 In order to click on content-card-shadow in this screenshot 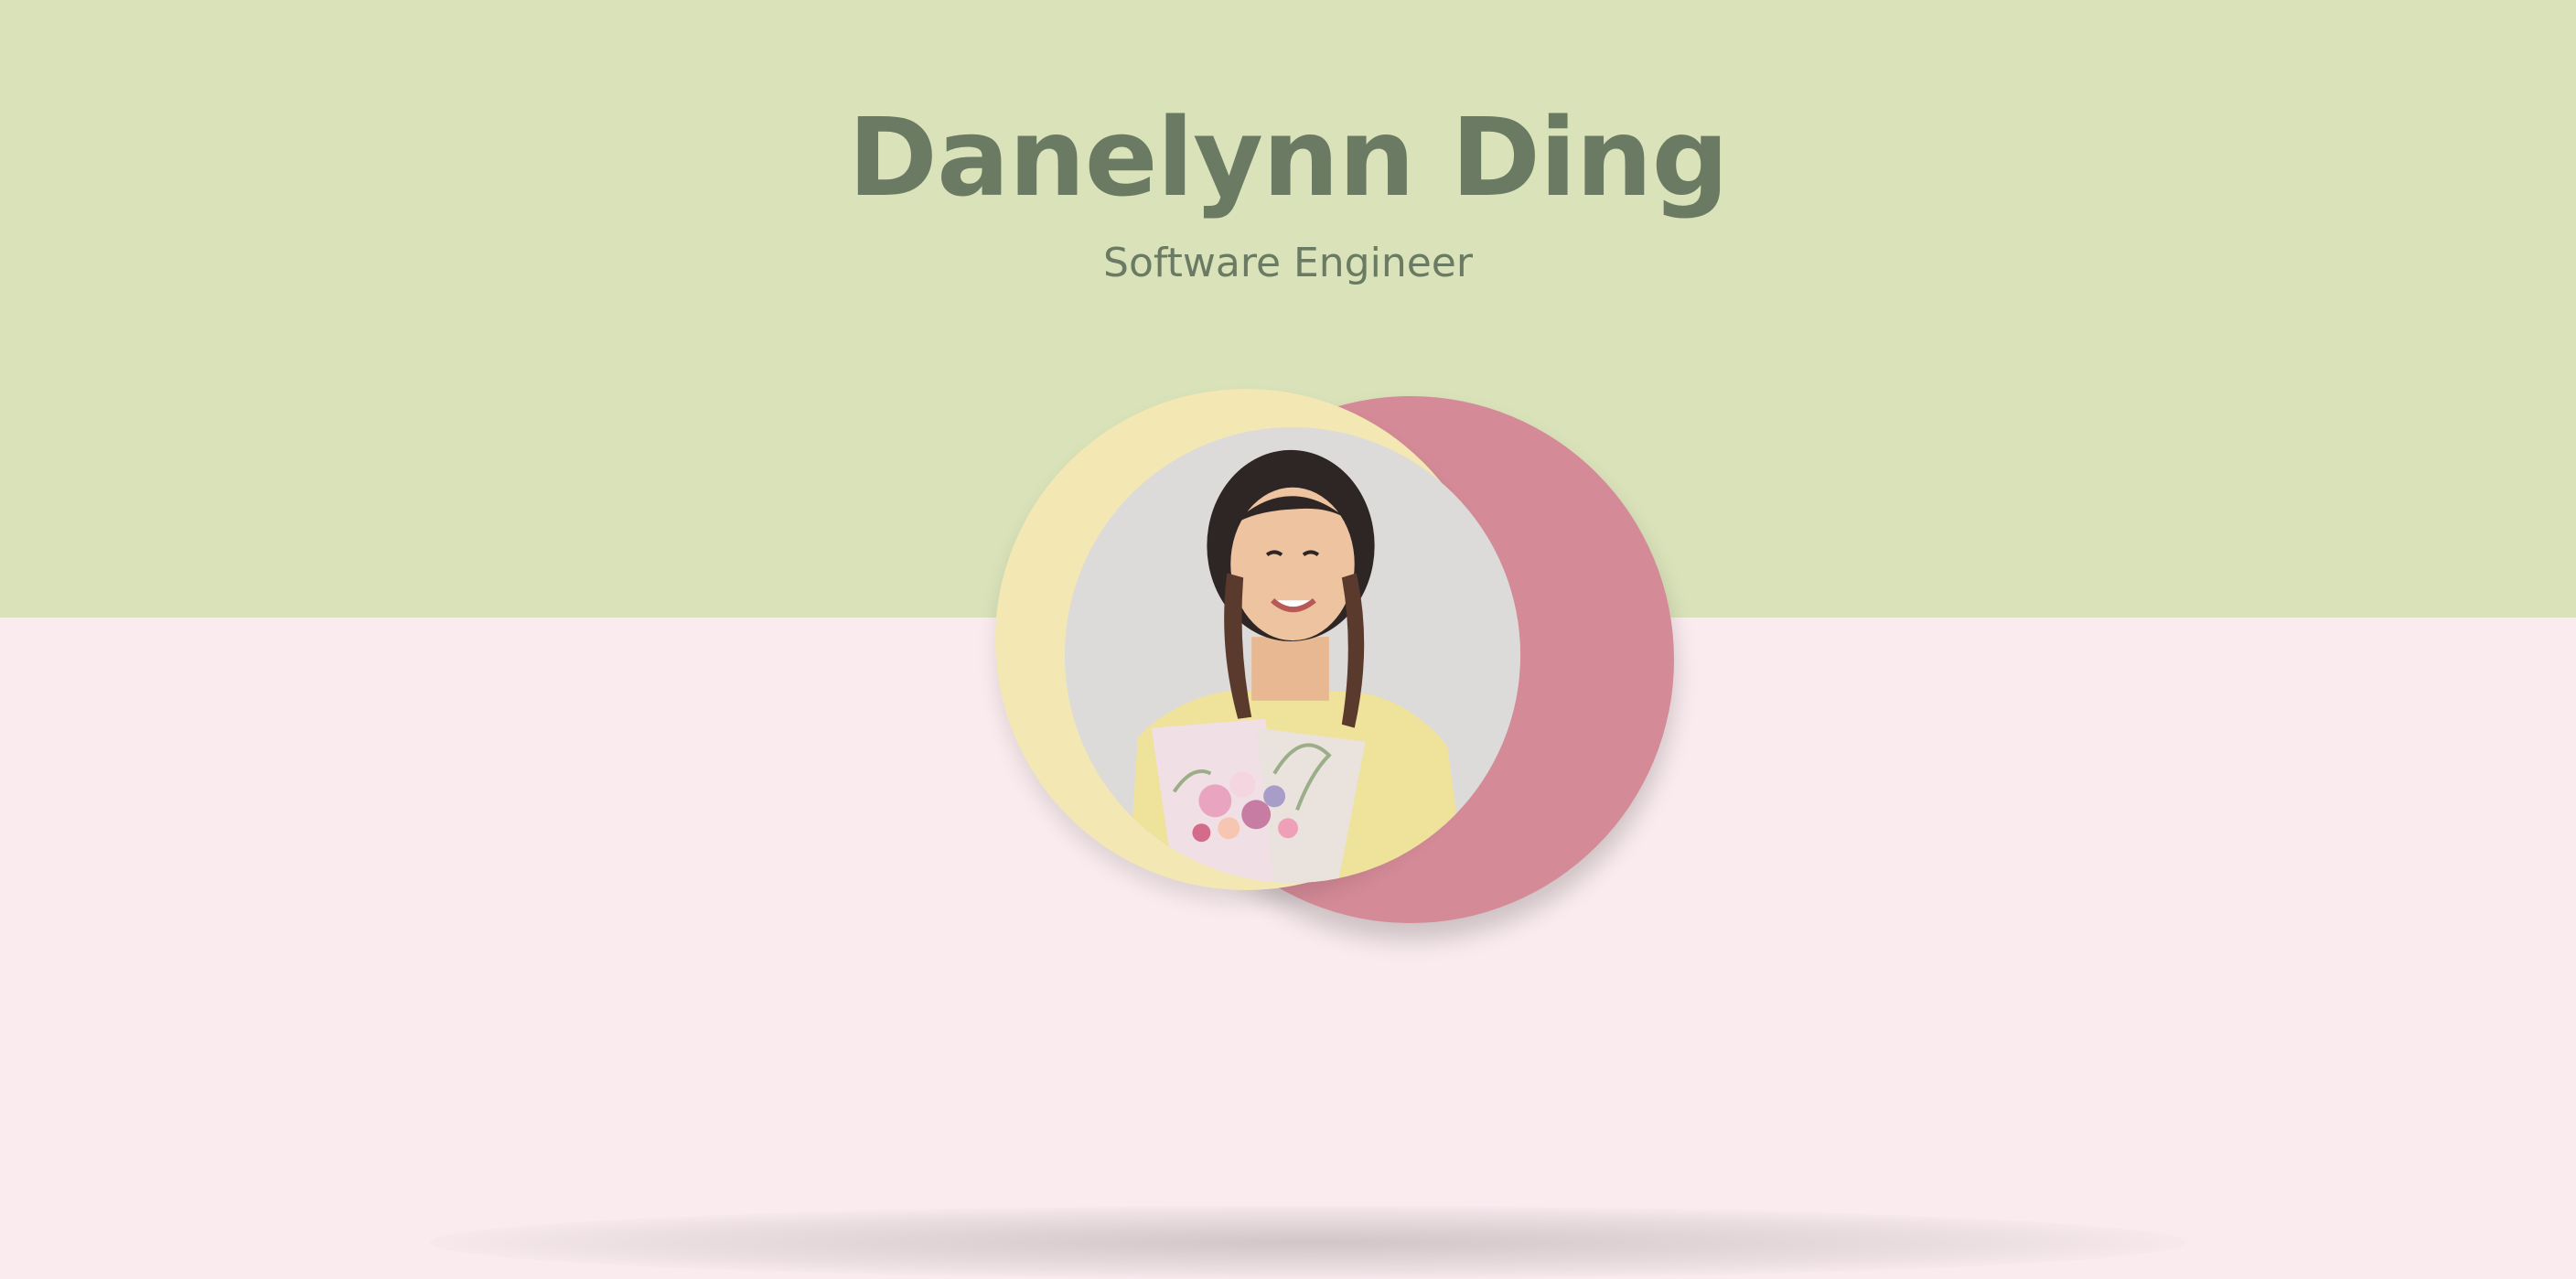, I will do `click(1308, 1242)`.